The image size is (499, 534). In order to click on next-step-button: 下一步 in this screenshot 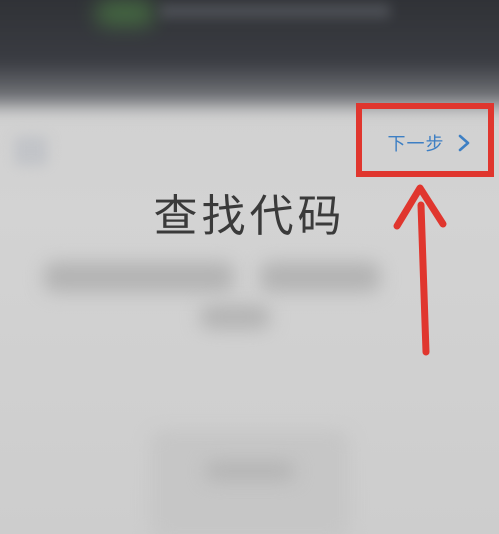, I will do `click(429, 143)`.